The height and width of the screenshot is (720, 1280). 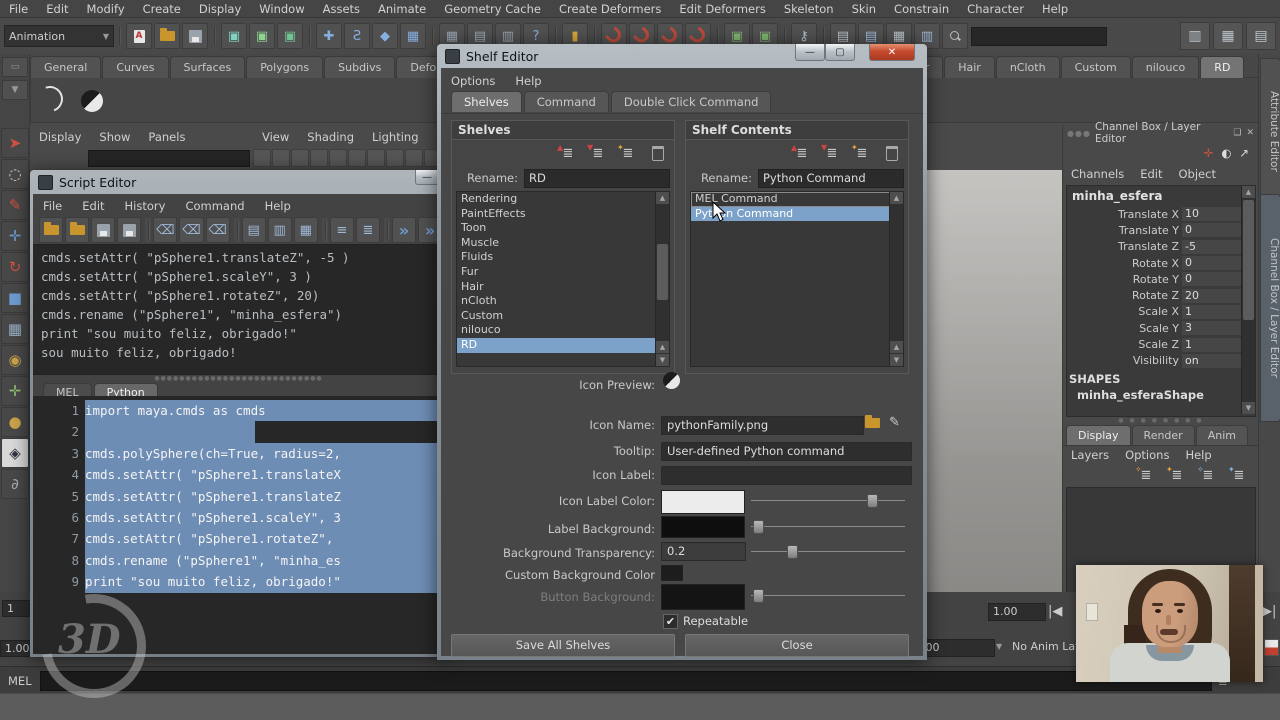 I want to click on mel-command-shelf-button, so click(x=50, y=99).